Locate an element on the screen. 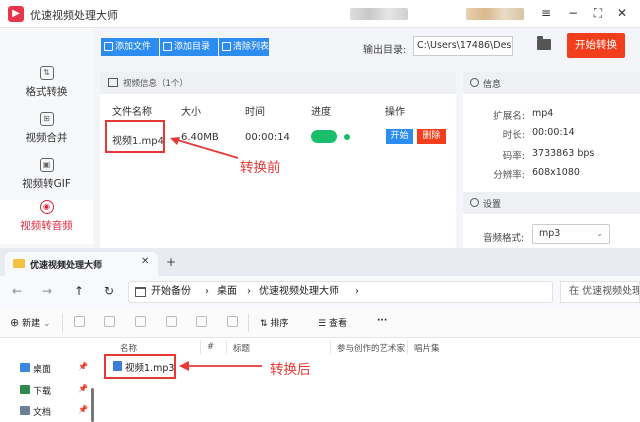  breadcrumb-item: 优速视频处理大师 is located at coordinates (299, 292).